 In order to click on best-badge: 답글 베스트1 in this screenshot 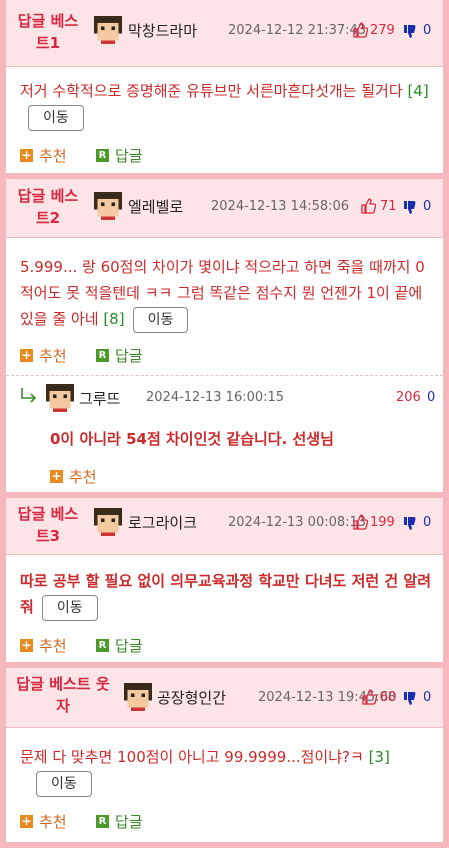, I will do `click(48, 32)`.